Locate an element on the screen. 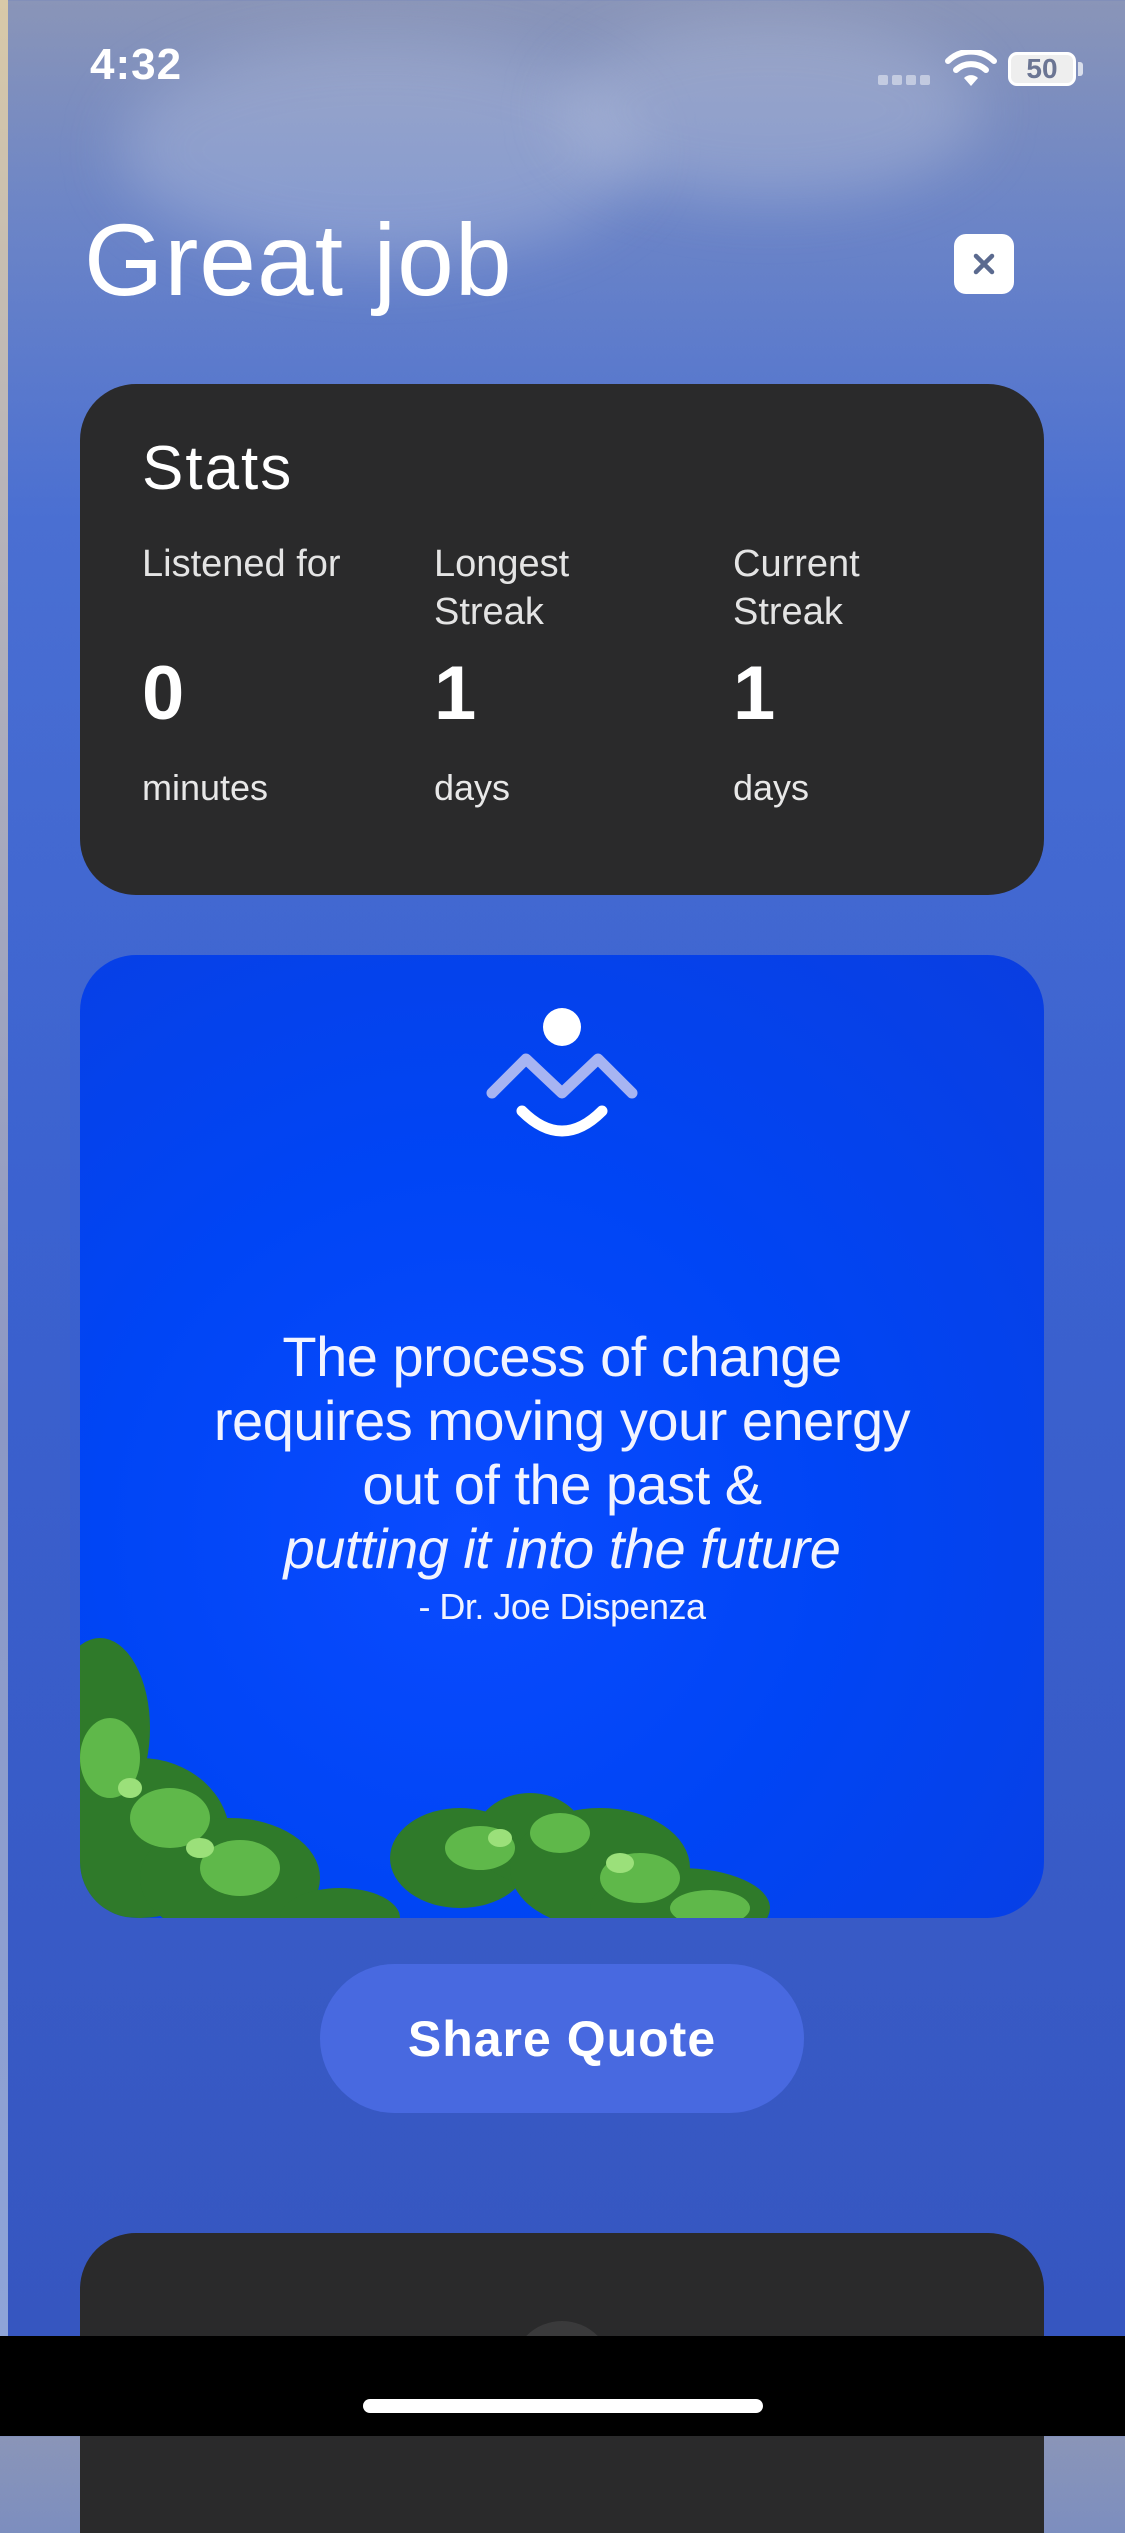 This screenshot has width=1125, height=2533. battery-tip is located at coordinates (1080, 69).